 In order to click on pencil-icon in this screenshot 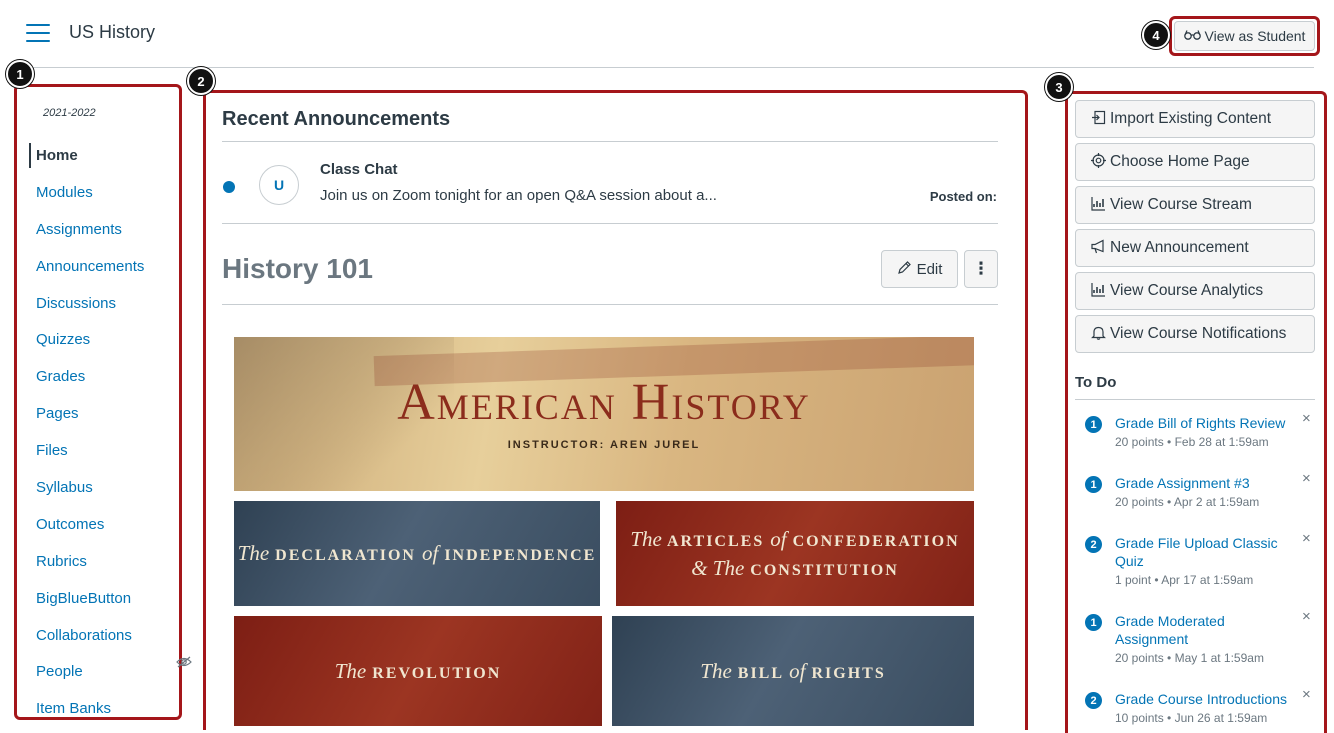, I will do `click(904, 269)`.